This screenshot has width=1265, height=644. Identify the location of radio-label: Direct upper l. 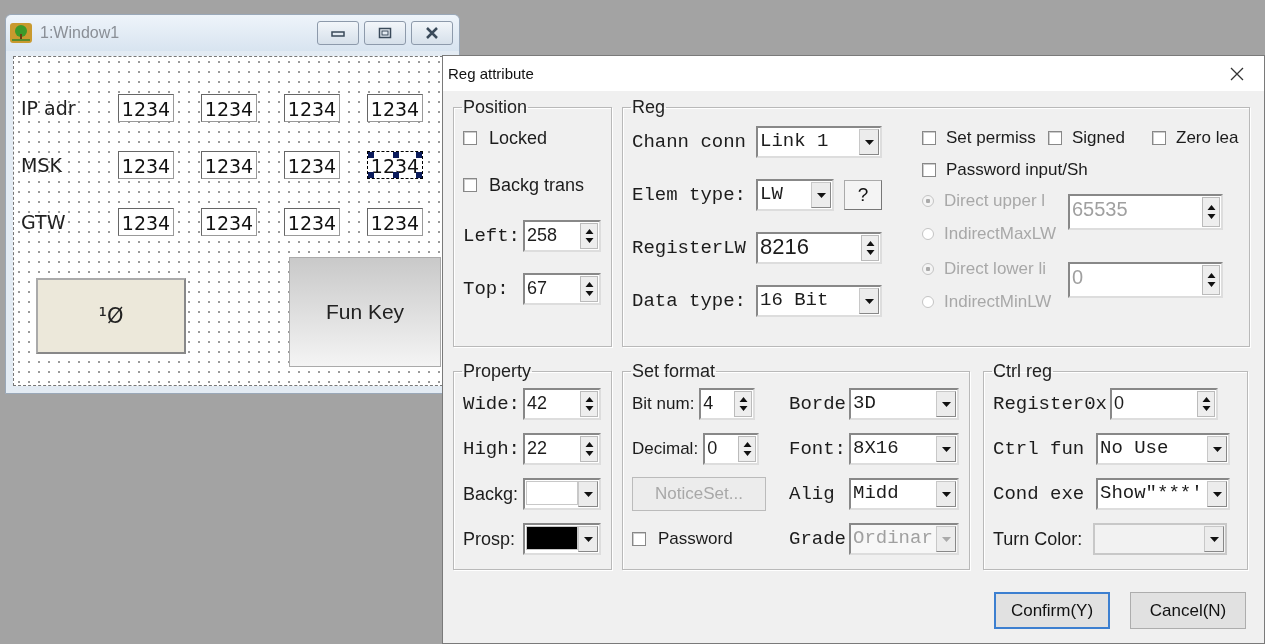
(995, 200).